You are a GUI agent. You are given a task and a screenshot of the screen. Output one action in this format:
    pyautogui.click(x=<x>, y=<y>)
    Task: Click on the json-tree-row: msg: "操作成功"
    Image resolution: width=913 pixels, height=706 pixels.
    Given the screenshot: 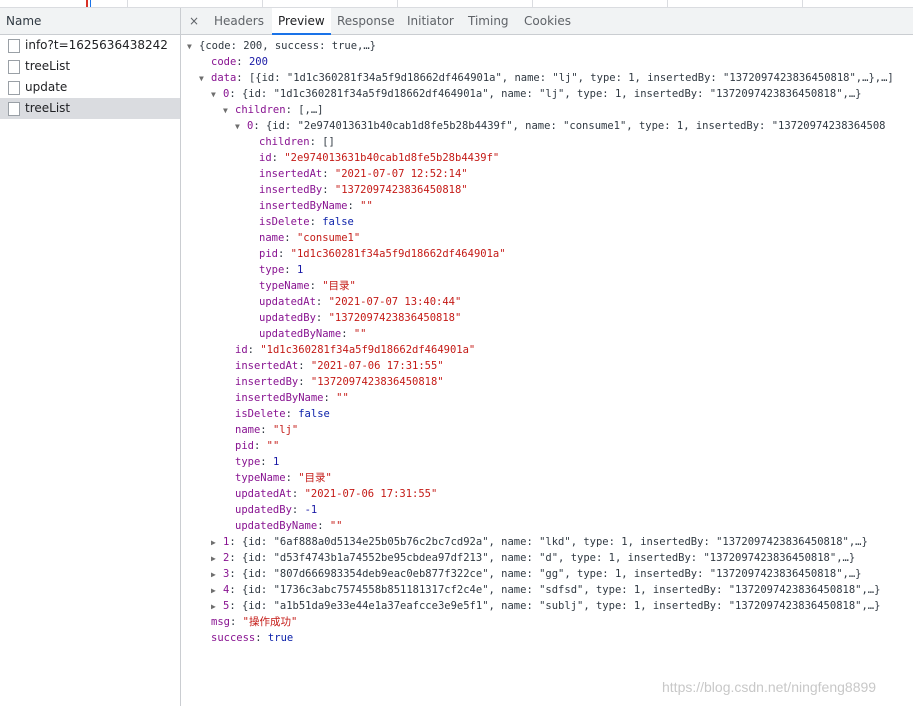 What is the action you would take?
    pyautogui.click(x=254, y=622)
    